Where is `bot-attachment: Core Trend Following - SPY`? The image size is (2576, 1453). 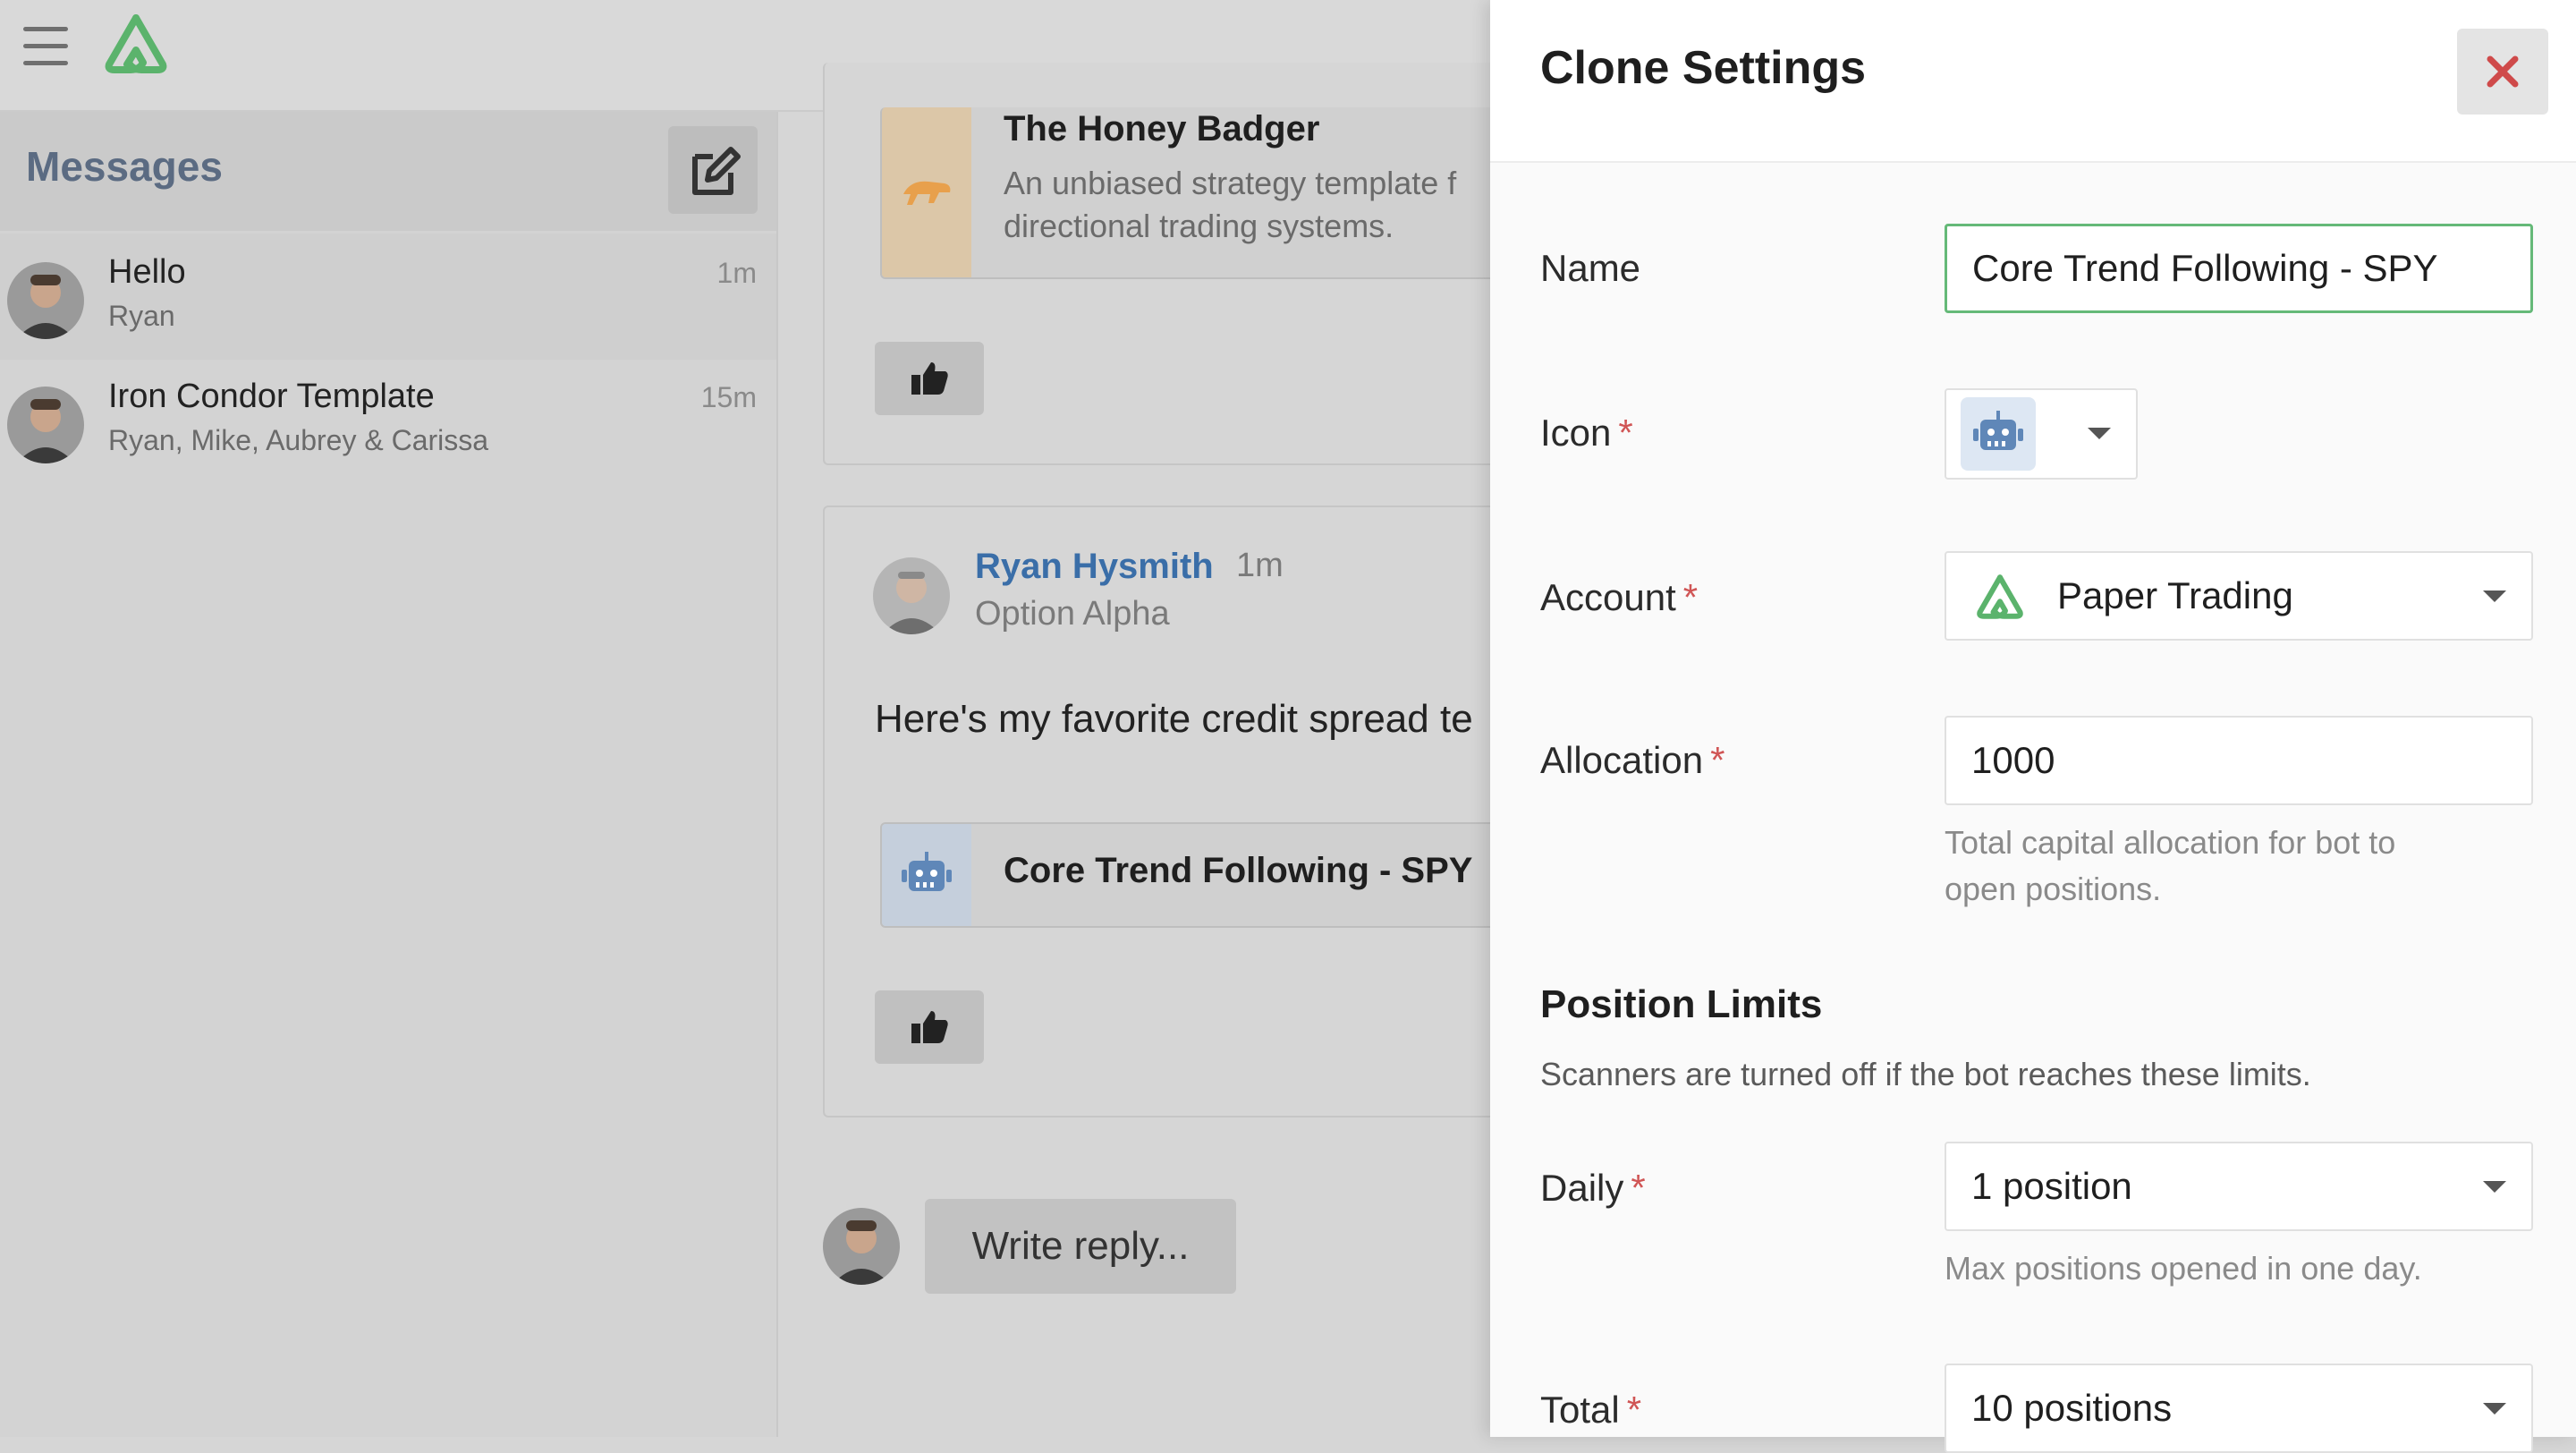
bot-attachment: Core Trend Following - SPY is located at coordinates (1204, 875).